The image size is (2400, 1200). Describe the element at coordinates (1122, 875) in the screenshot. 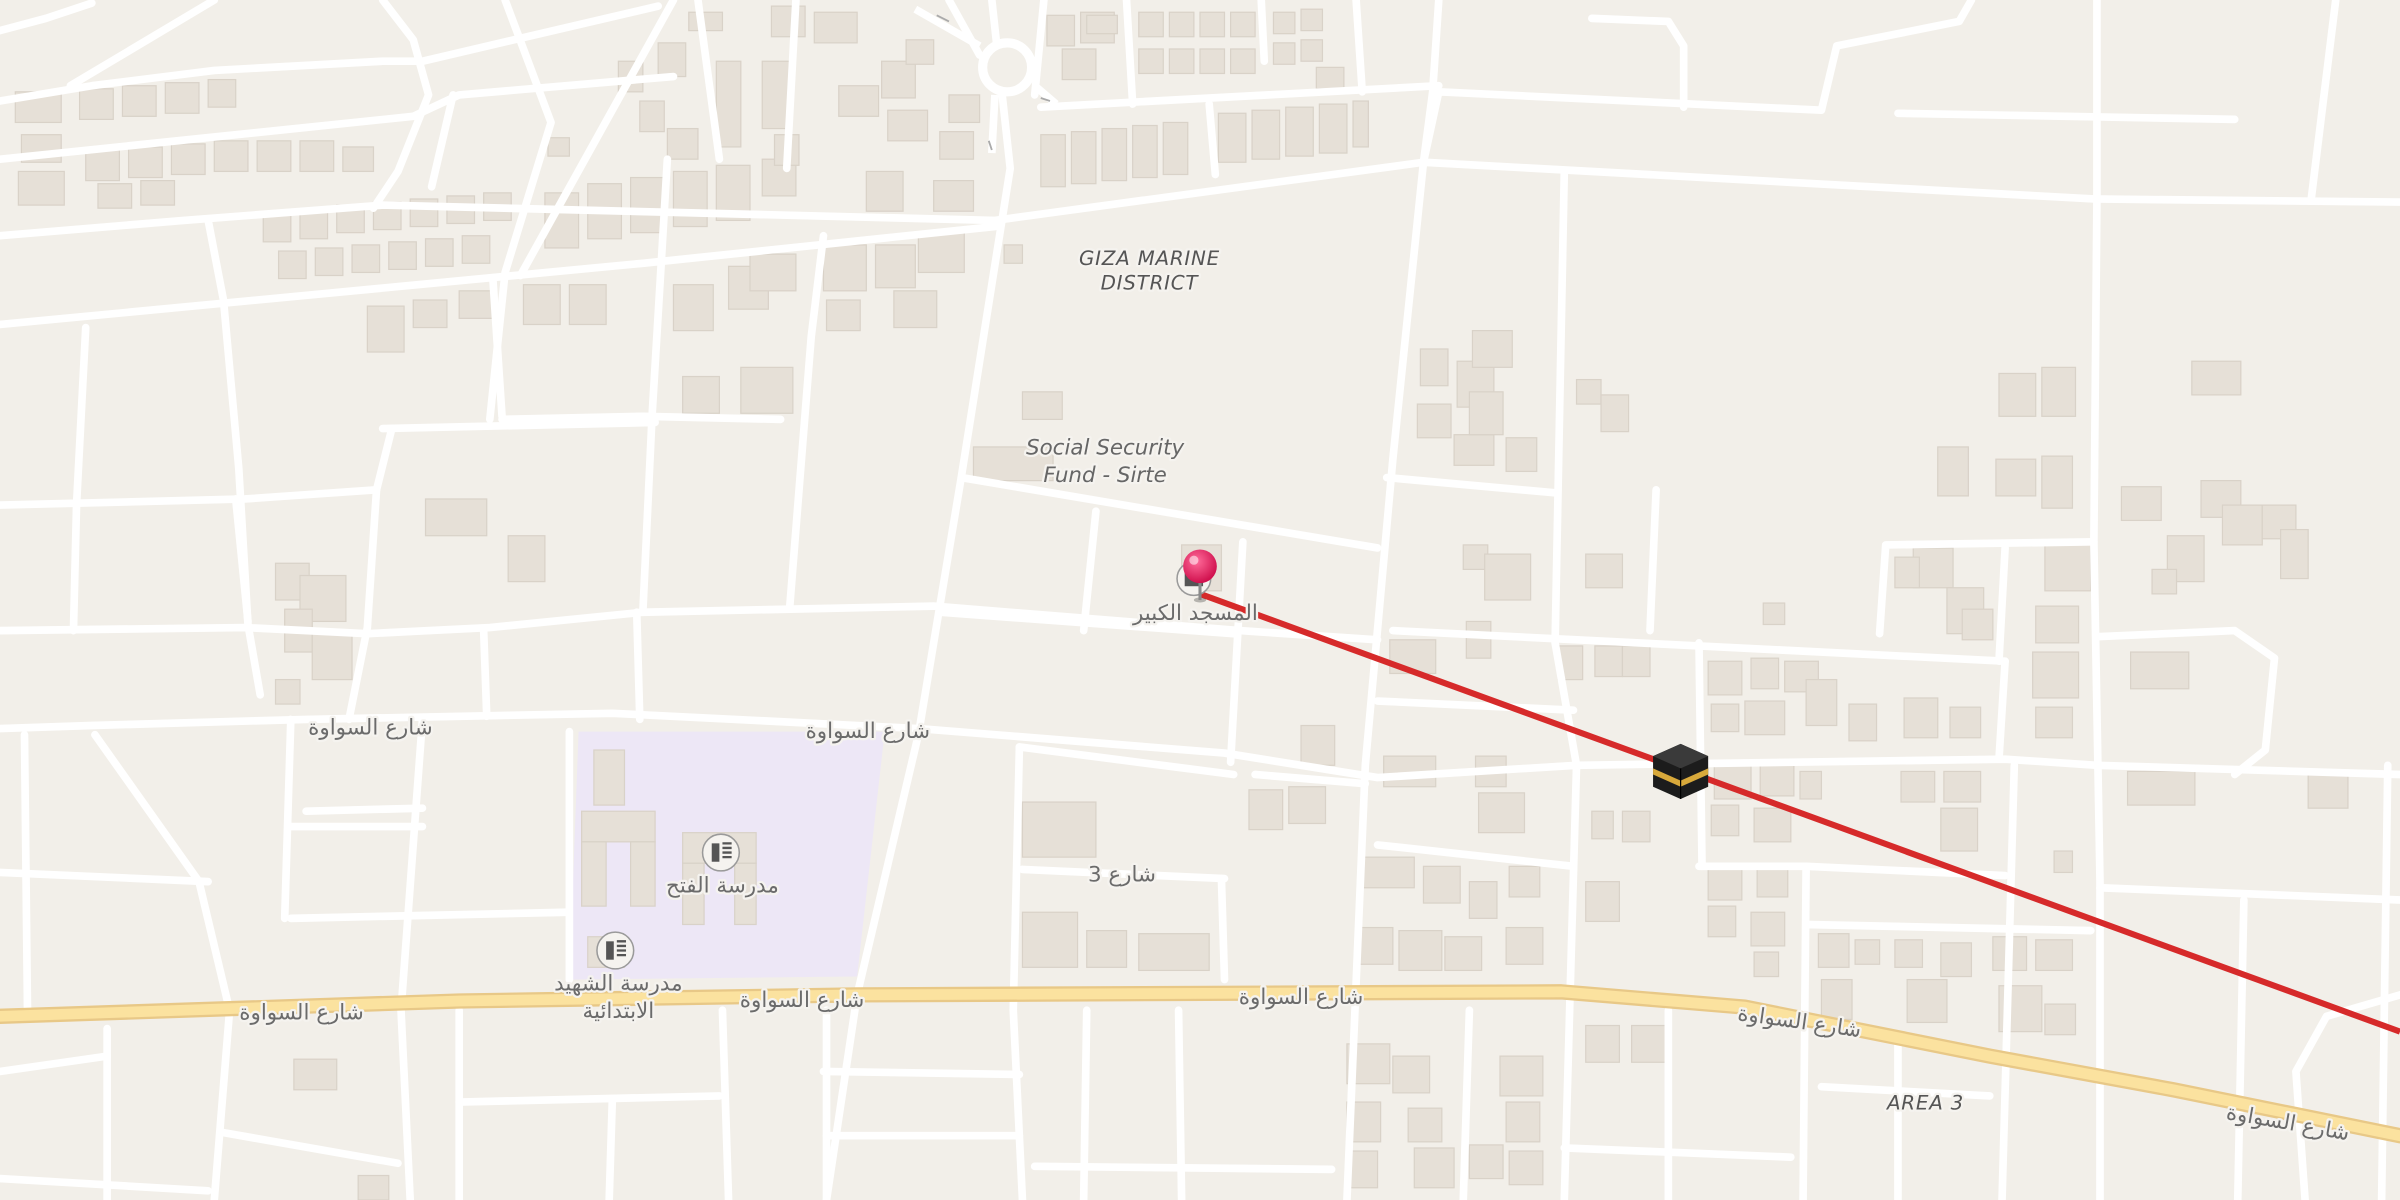

I see `street-label-street-3: شارع 3` at that location.